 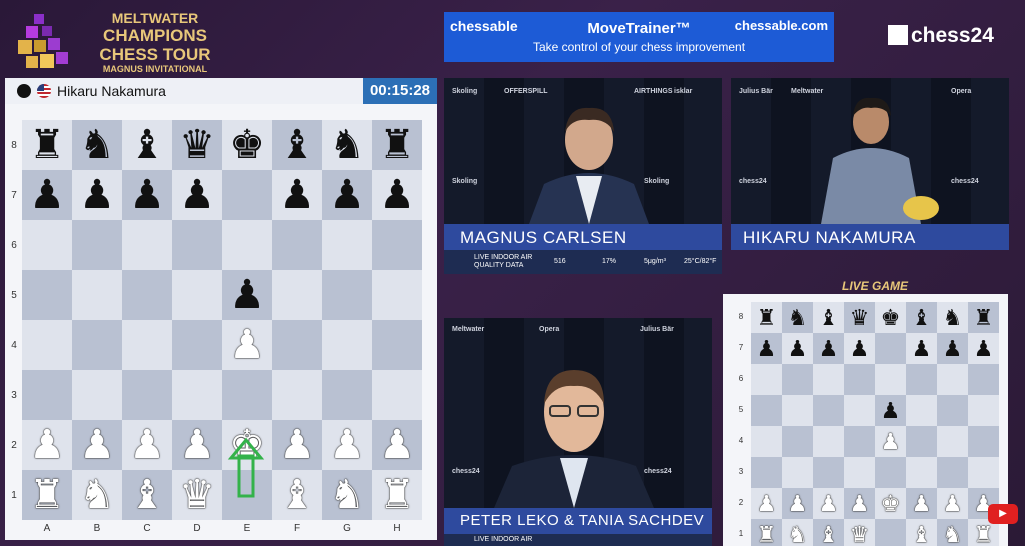 What do you see at coordinates (829, 534) in the screenshot?
I see `white-bishop-icon: ♝` at bounding box center [829, 534].